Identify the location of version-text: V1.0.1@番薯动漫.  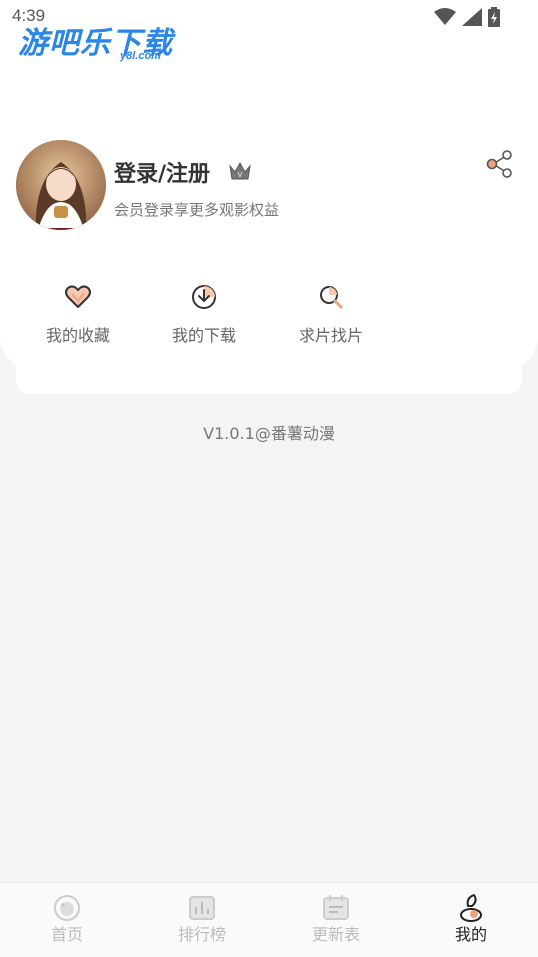
(269, 433).